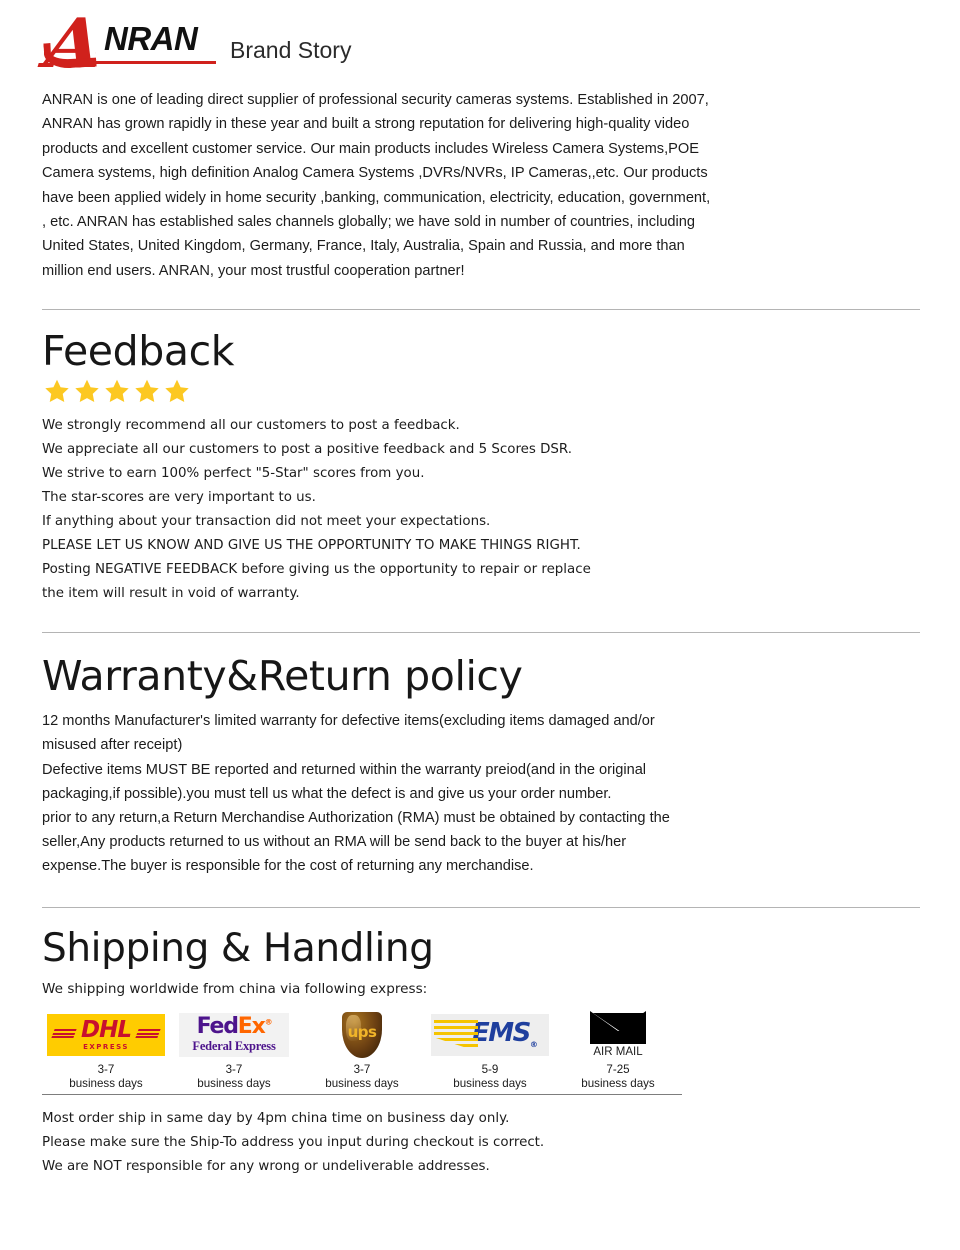 The width and height of the screenshot is (960, 1250). I want to click on ems-word-text: EMS, so click(501, 1033).